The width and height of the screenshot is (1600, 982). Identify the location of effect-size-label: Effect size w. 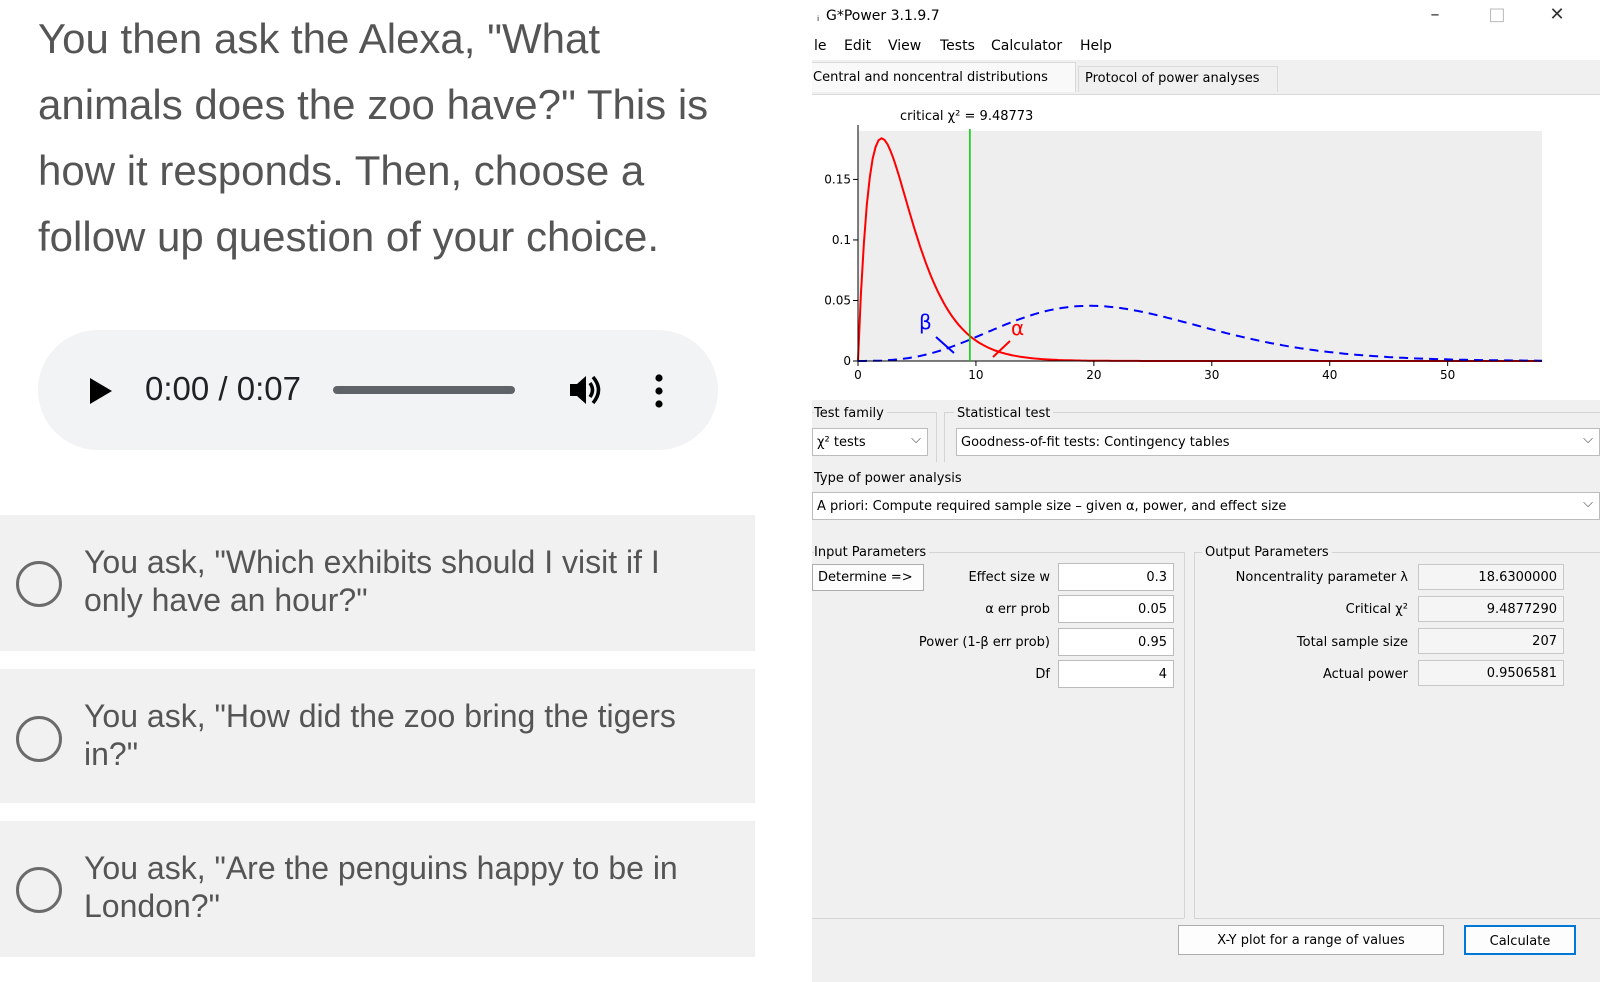
(1009, 577).